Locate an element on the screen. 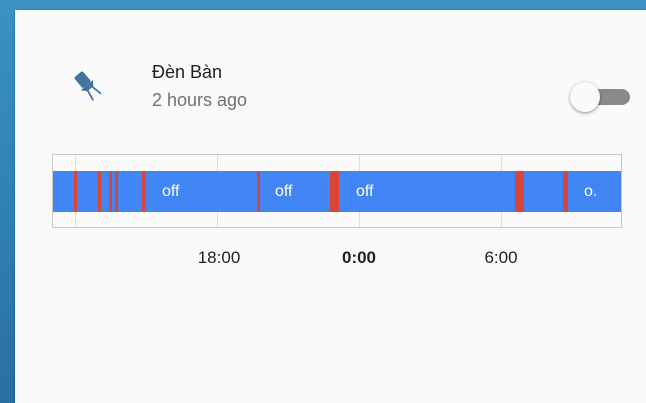  entity-toggle-switch is located at coordinates (601, 97).